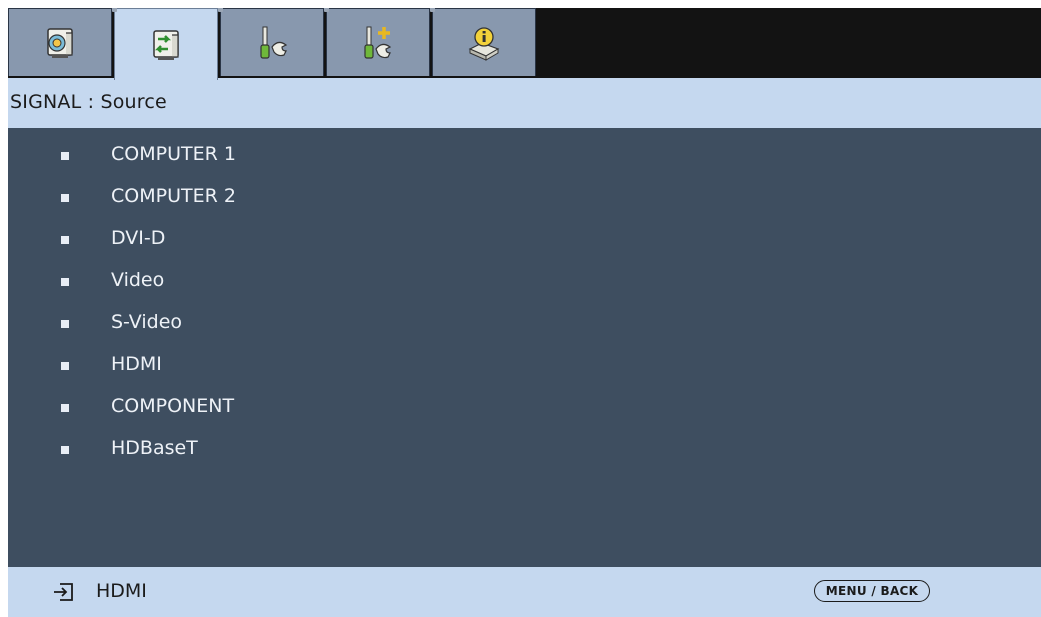 Image resolution: width=1041 pixels, height=617 pixels. What do you see at coordinates (63, 592) in the screenshot?
I see `input-source-icon` at bounding box center [63, 592].